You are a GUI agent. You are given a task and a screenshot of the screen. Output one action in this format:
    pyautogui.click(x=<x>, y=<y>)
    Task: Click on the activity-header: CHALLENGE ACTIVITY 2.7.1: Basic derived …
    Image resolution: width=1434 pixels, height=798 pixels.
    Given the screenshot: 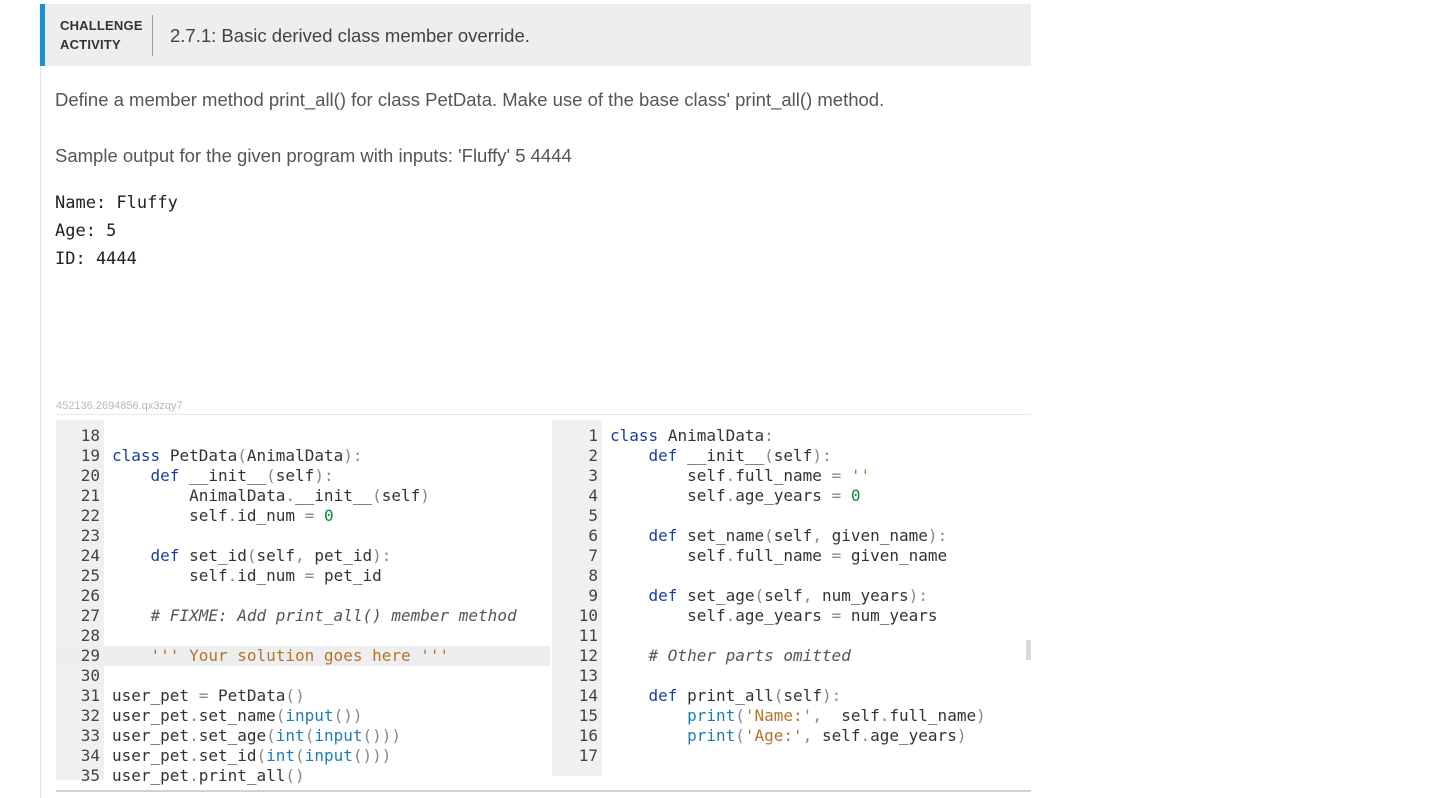 What is the action you would take?
    pyautogui.click(x=535, y=35)
    